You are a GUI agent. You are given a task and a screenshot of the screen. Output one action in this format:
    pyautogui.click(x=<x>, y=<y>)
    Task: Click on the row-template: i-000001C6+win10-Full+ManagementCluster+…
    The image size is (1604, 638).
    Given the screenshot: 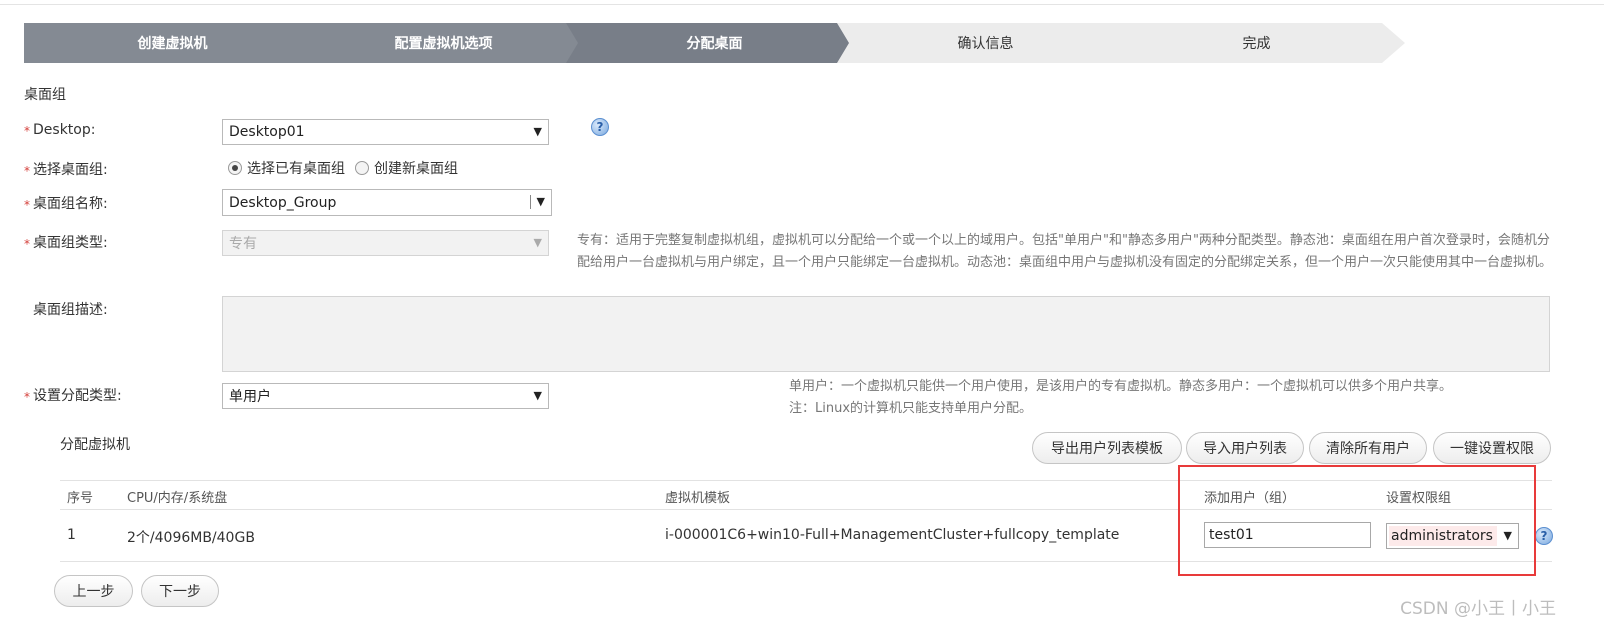 What is the action you would take?
    pyautogui.click(x=892, y=535)
    